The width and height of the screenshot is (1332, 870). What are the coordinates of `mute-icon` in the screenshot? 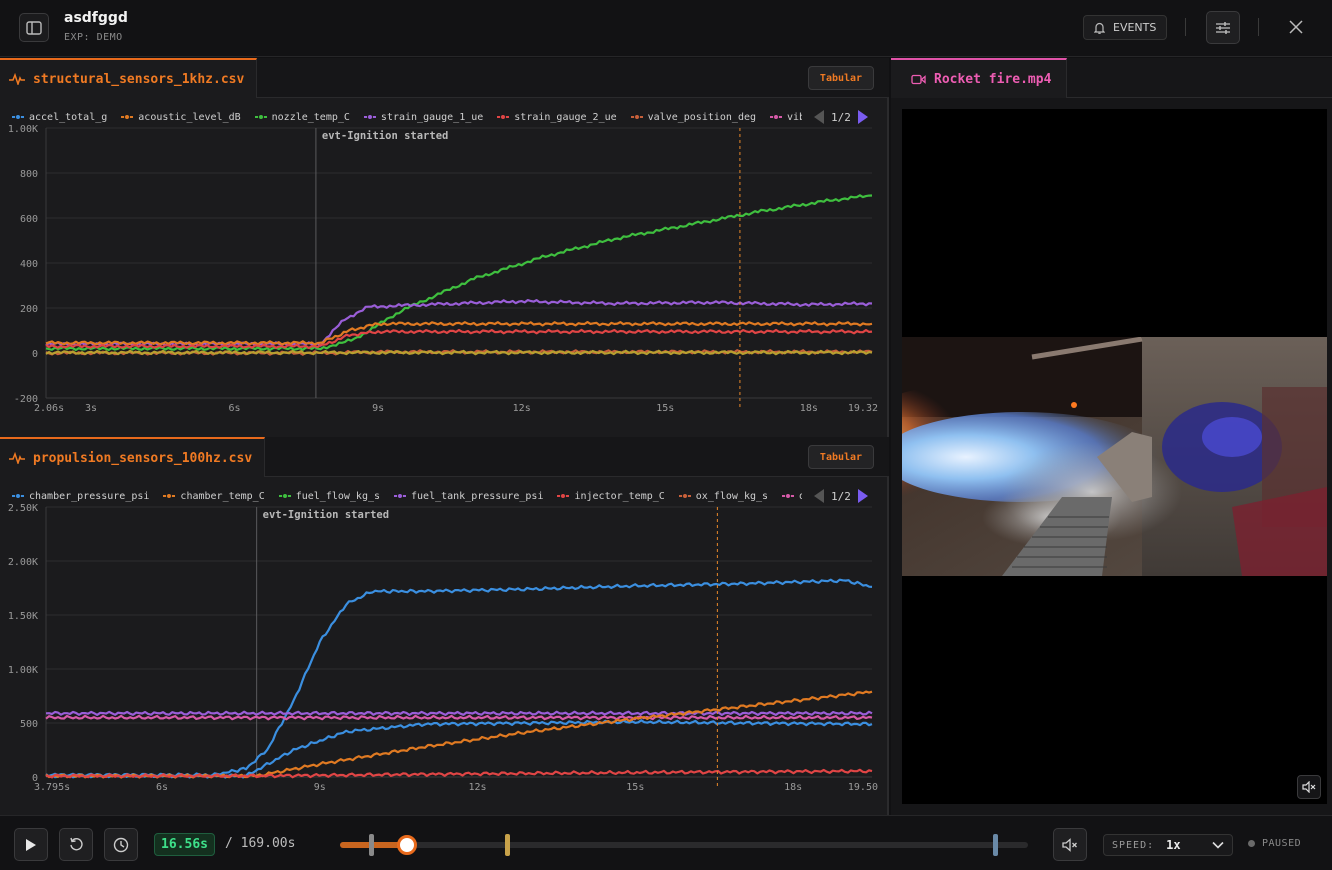 It's located at (1069, 844).